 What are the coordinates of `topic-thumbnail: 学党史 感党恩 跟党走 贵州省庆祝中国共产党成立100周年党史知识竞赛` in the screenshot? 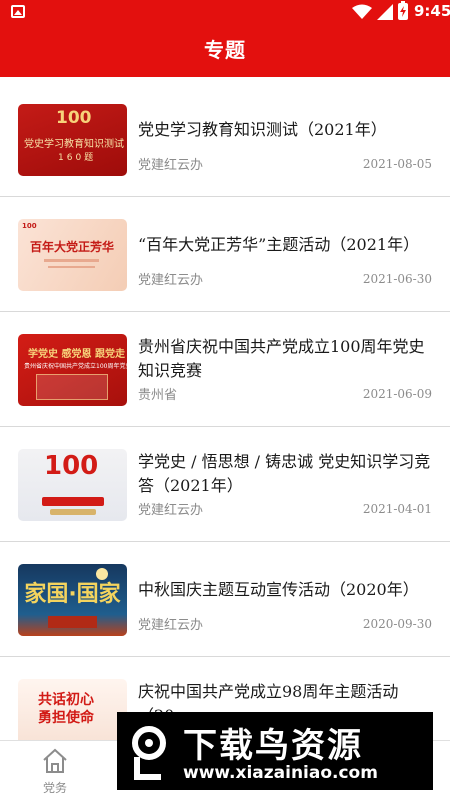 It's located at (72, 370).